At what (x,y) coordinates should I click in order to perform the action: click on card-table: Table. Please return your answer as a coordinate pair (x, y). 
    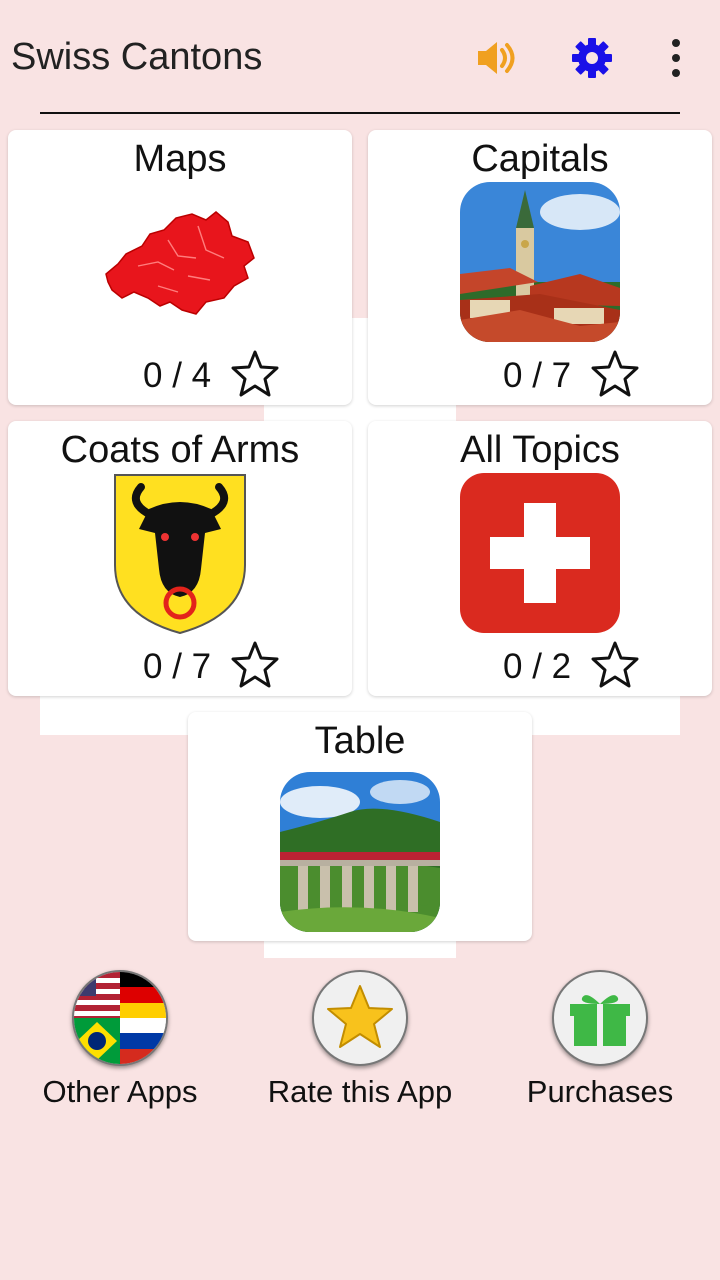
    Looking at the image, I should click on (360, 826).